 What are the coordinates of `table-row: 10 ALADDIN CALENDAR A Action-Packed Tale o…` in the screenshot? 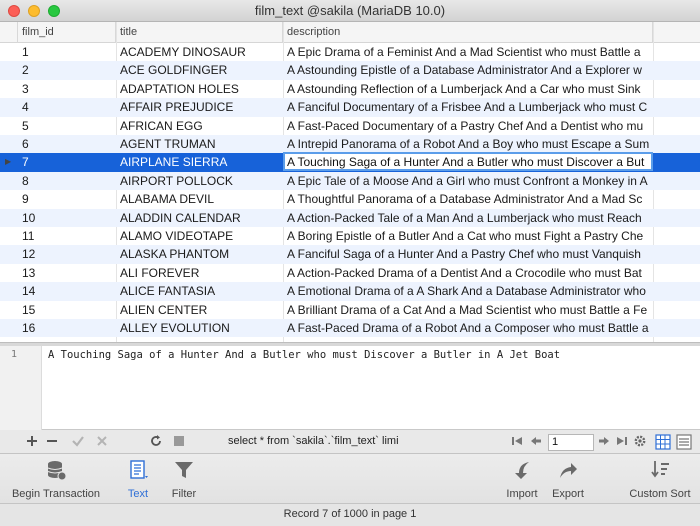 It's located at (350, 217).